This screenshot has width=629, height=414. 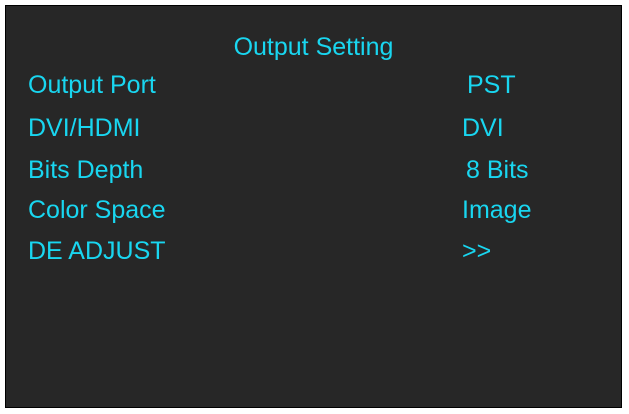 What do you see at coordinates (313, 256) in the screenshot?
I see `menu-item-de-adjust: DE ADJUST >>` at bounding box center [313, 256].